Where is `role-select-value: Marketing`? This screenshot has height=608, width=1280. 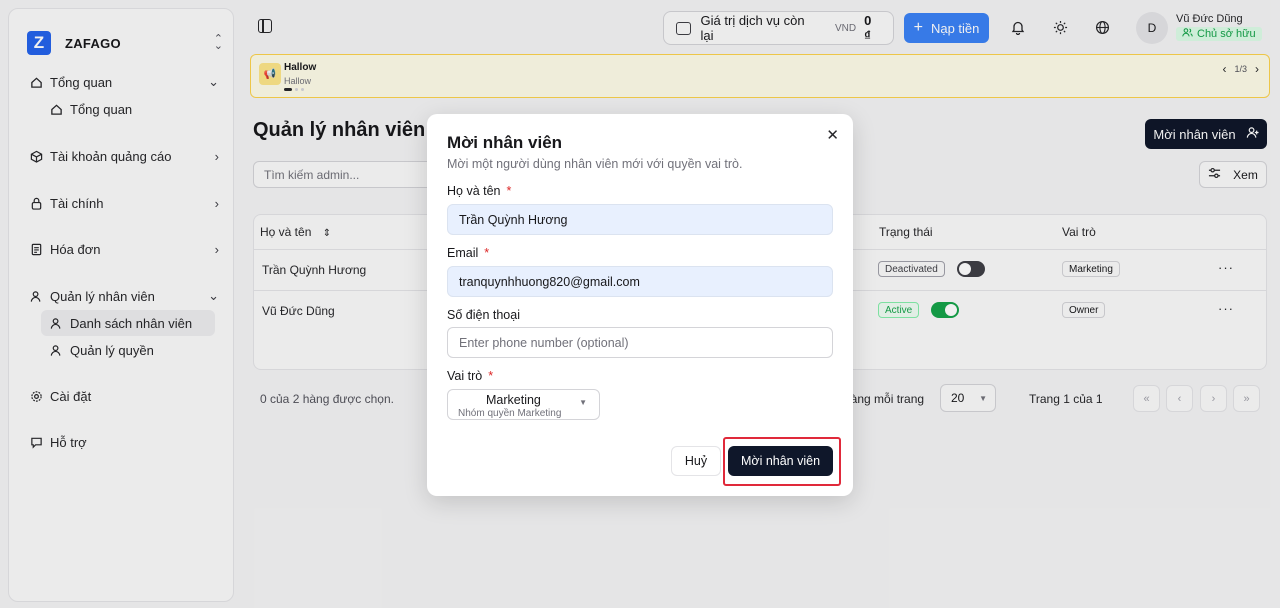
role-select-value: Marketing is located at coordinates (513, 400).